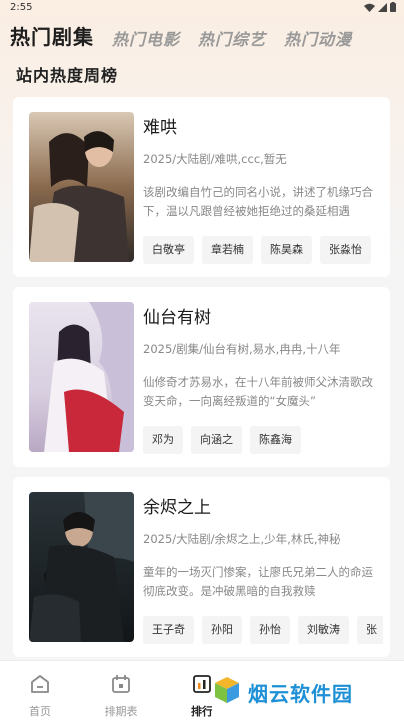  What do you see at coordinates (121, 687) in the screenshot?
I see `calendar-icon` at bounding box center [121, 687].